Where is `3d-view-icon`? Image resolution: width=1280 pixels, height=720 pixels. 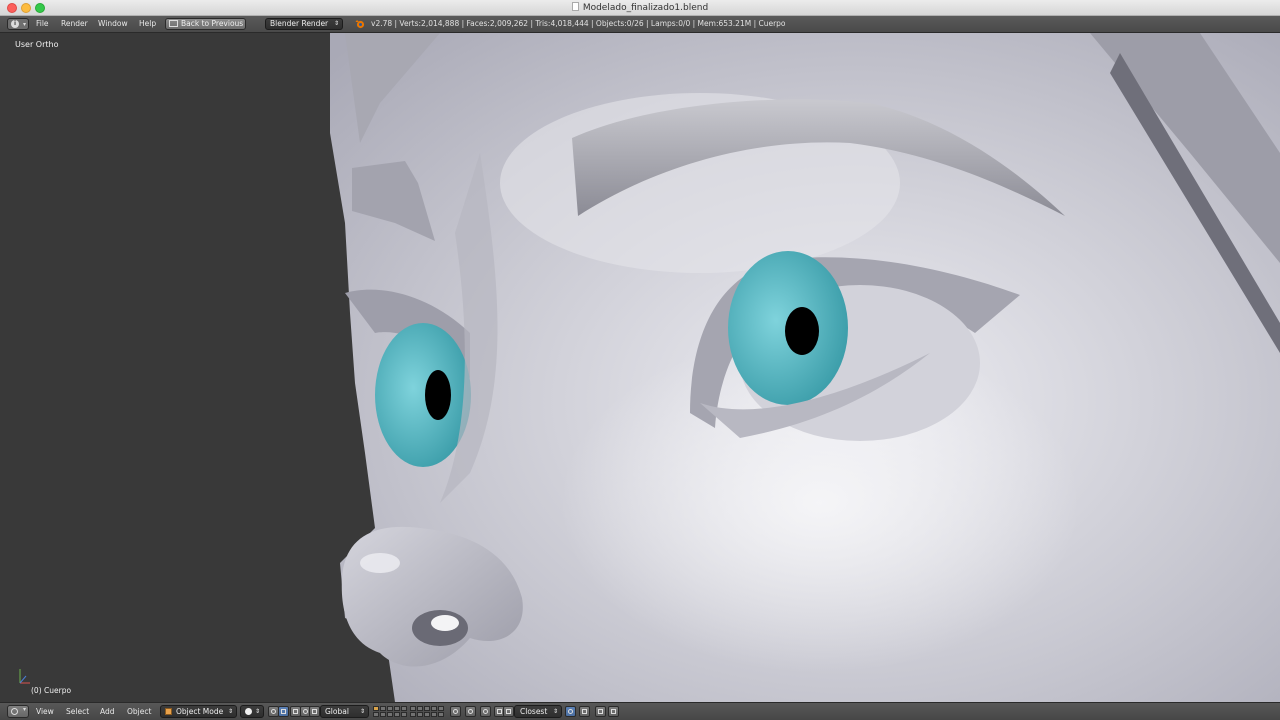
3d-view-icon is located at coordinates (14, 711).